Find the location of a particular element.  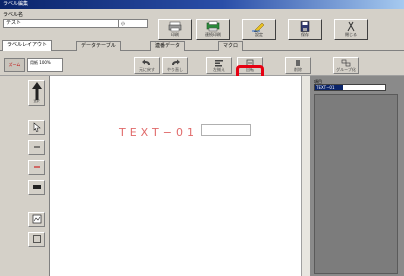

undo-icon is located at coordinates (146, 62).